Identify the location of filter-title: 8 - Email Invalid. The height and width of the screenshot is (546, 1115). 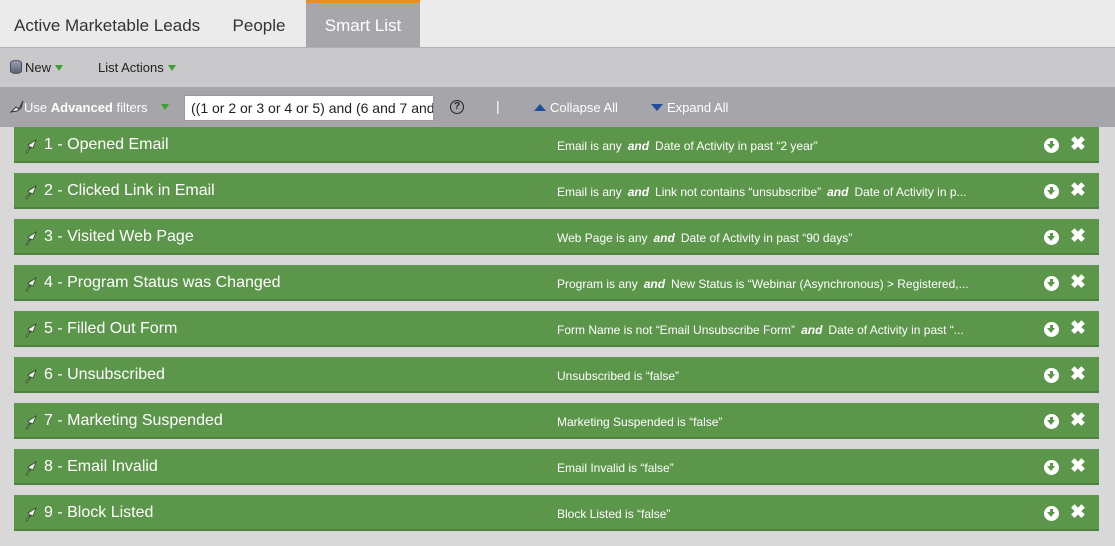
(101, 467).